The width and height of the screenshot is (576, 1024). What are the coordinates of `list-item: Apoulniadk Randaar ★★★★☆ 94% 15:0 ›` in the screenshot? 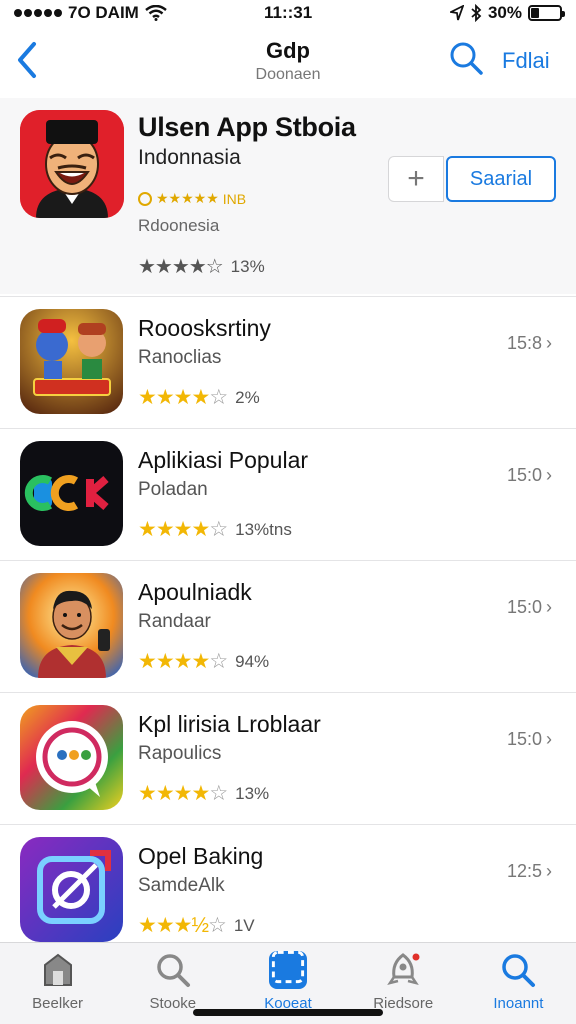 It's located at (288, 626).